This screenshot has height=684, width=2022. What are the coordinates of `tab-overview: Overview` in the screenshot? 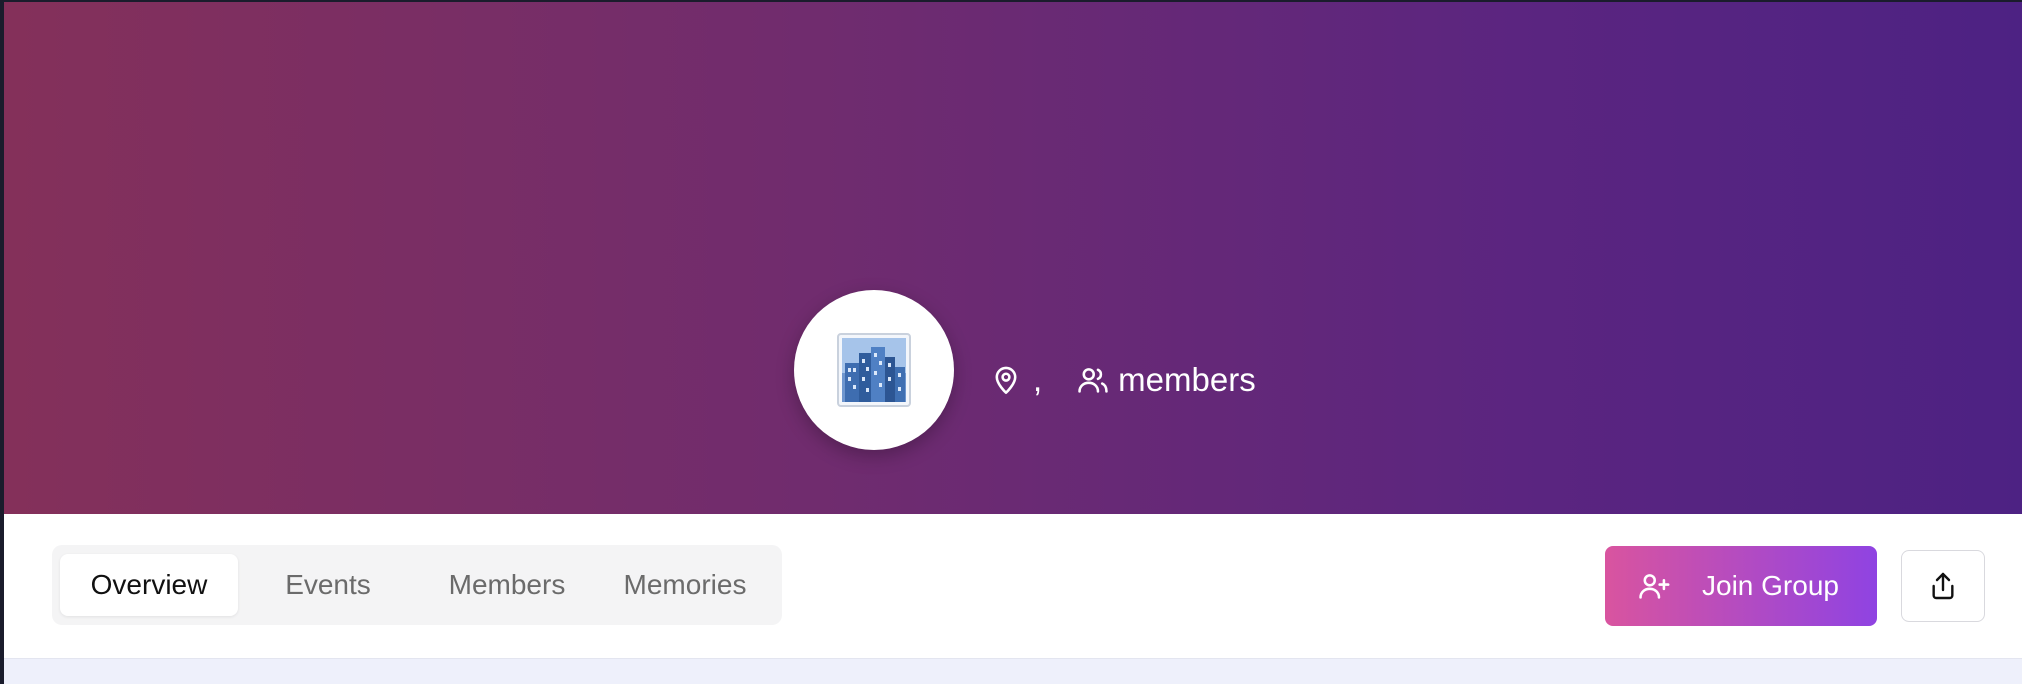 It's located at (149, 585).